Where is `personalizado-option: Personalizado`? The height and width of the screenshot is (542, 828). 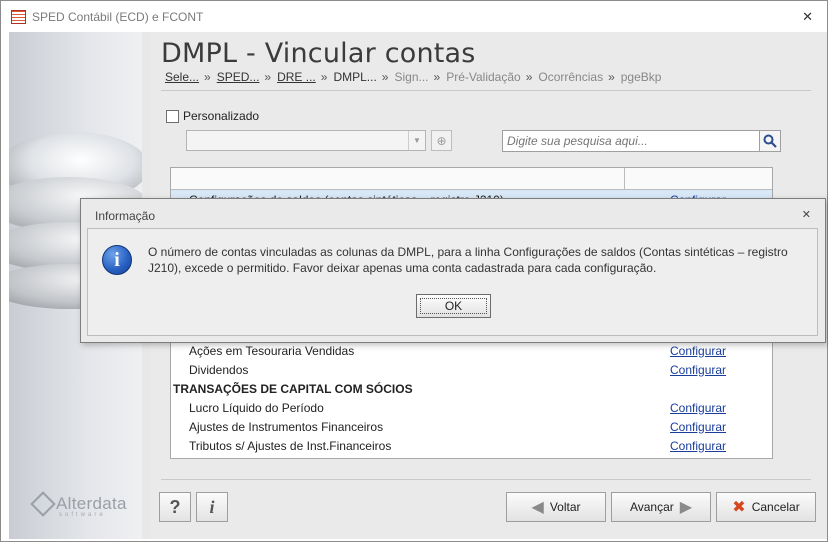 personalizado-option: Personalizado is located at coordinates (212, 116).